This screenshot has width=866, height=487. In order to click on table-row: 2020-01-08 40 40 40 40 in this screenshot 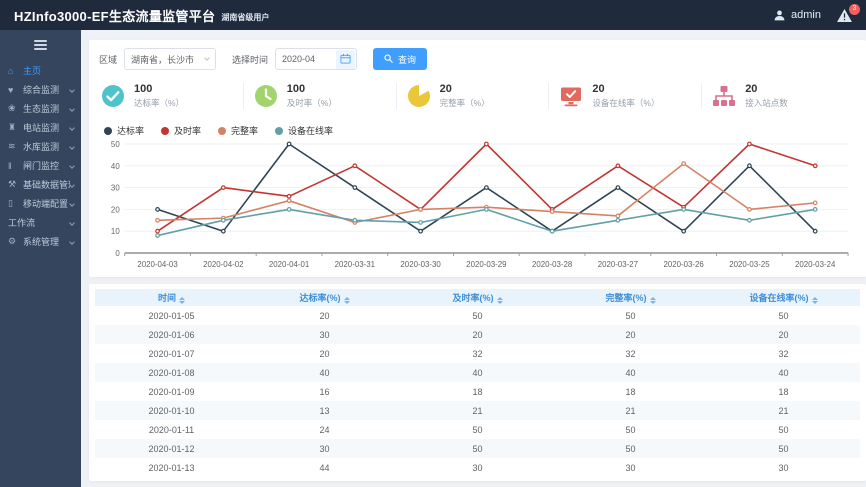, I will do `click(477, 372)`.